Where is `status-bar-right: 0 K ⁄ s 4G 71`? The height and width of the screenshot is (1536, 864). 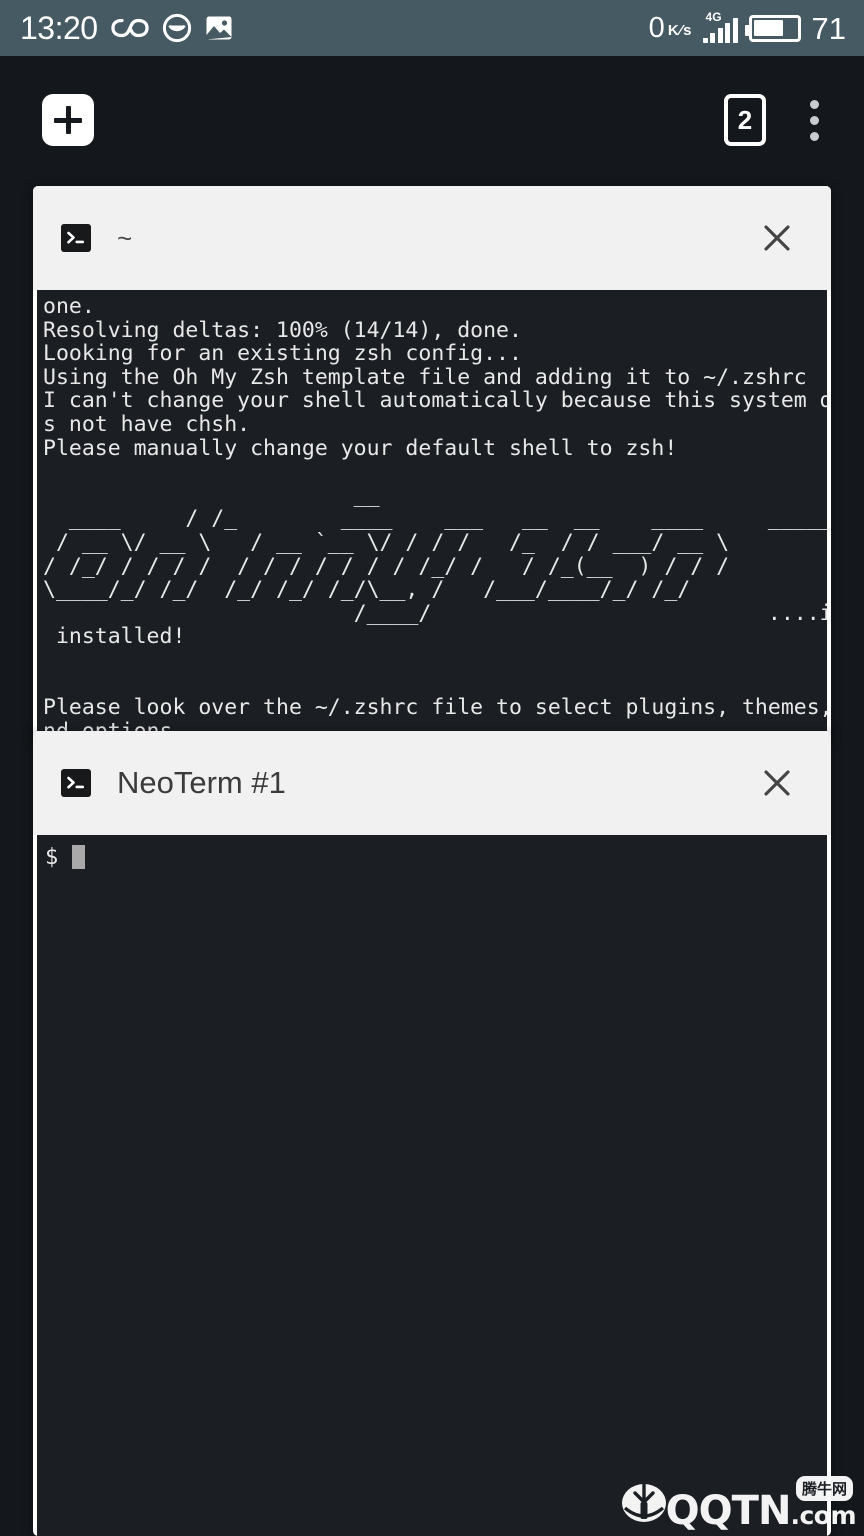 status-bar-right: 0 K ⁄ s 4G 71 is located at coordinates (747, 28).